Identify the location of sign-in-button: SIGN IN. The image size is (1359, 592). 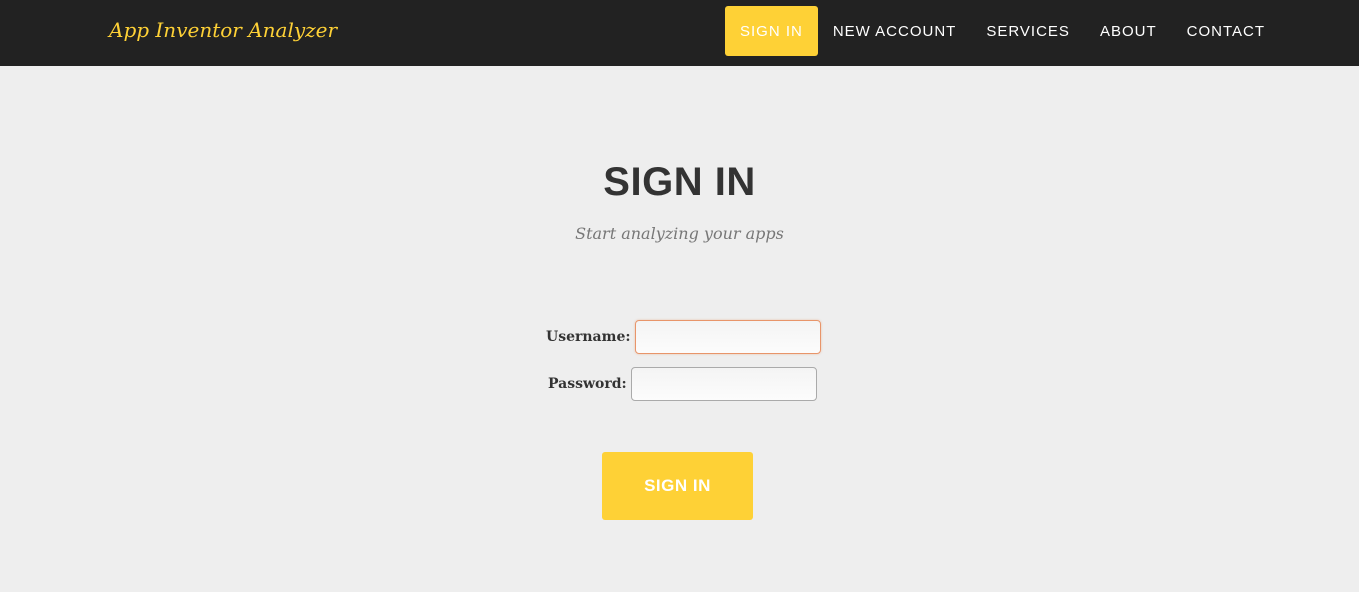
(677, 486).